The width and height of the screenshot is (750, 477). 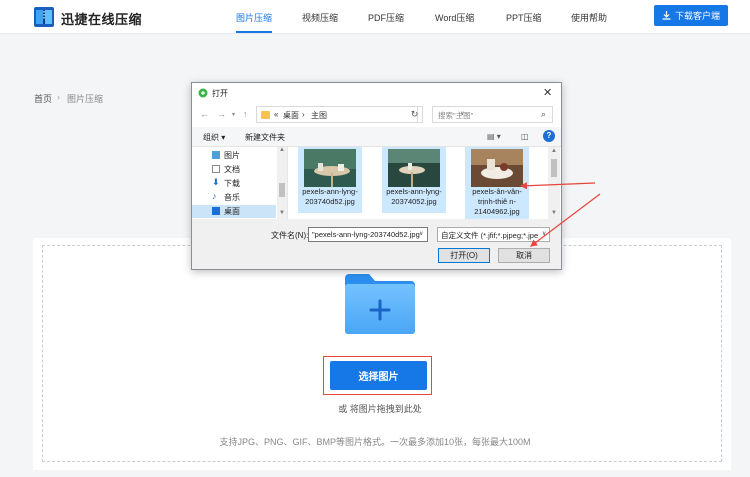 What do you see at coordinates (216, 169) in the screenshot?
I see `documents-icon` at bounding box center [216, 169].